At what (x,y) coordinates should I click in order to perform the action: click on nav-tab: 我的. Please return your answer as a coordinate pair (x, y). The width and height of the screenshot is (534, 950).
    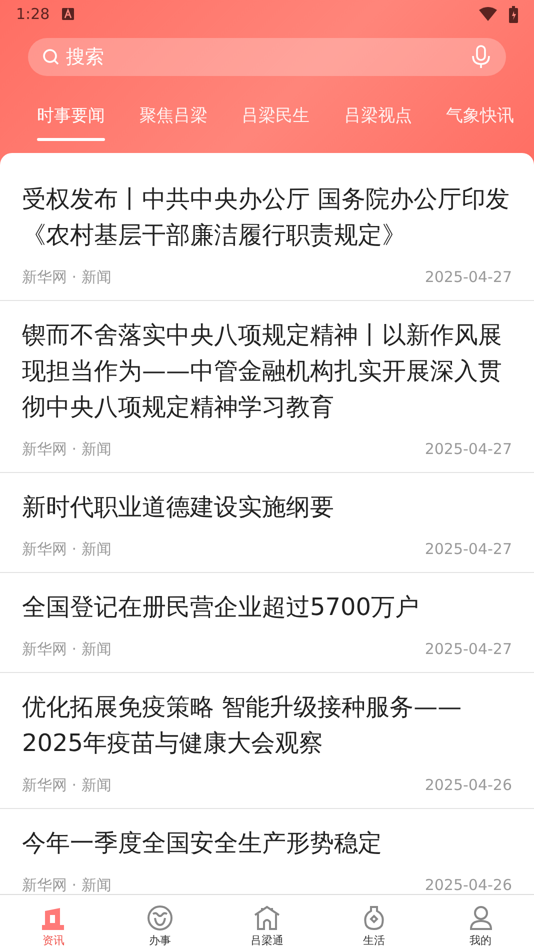
    Looking at the image, I should click on (480, 922).